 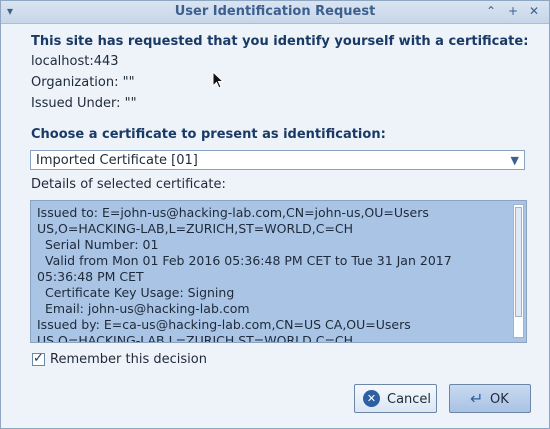 What do you see at coordinates (371, 398) in the screenshot?
I see `cancel-icon: ✕` at bounding box center [371, 398].